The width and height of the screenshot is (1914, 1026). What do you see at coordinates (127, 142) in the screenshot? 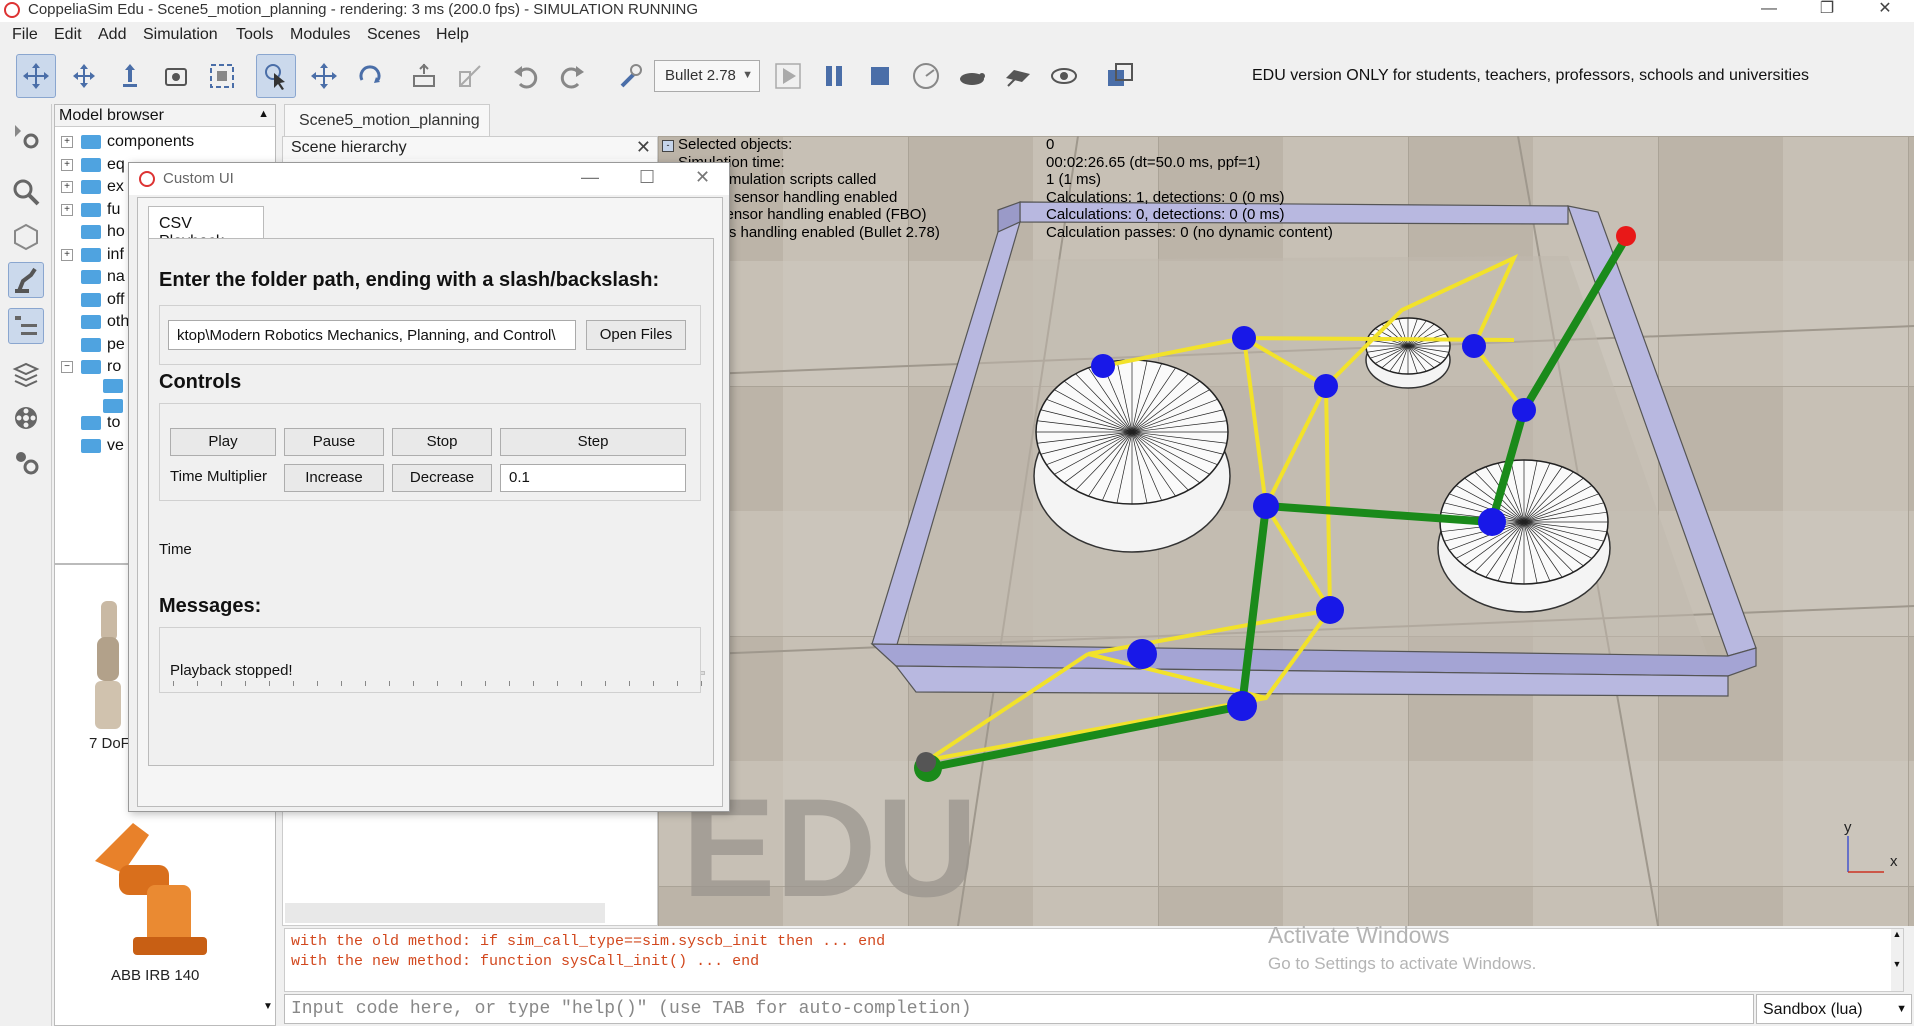
I see `tree-item: + components` at bounding box center [127, 142].